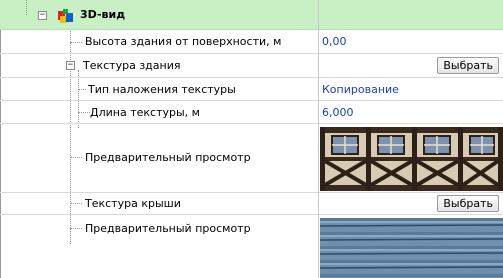 This screenshot has width=503, height=278. What do you see at coordinates (26, 7) in the screenshot?
I see `tree-line` at bounding box center [26, 7].